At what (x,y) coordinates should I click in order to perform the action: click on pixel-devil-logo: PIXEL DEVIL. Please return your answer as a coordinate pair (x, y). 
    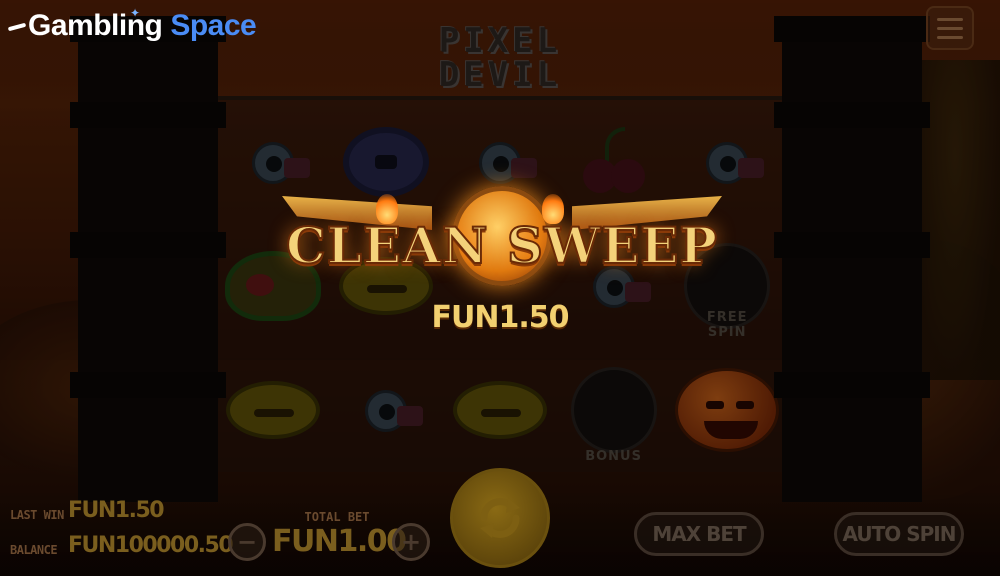
    Looking at the image, I should click on (500, 58).